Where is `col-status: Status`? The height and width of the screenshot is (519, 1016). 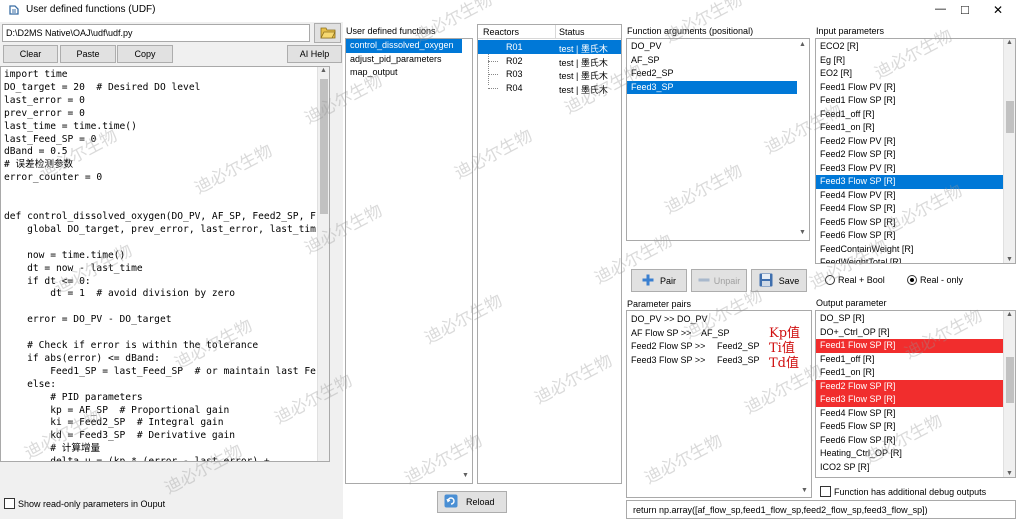 col-status: Status is located at coordinates (572, 32).